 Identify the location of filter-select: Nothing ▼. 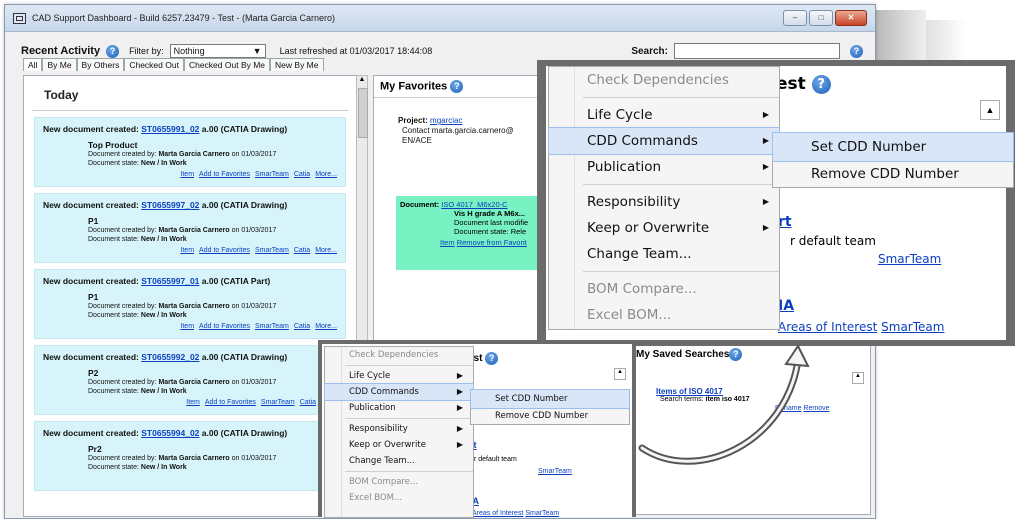
(217, 51).